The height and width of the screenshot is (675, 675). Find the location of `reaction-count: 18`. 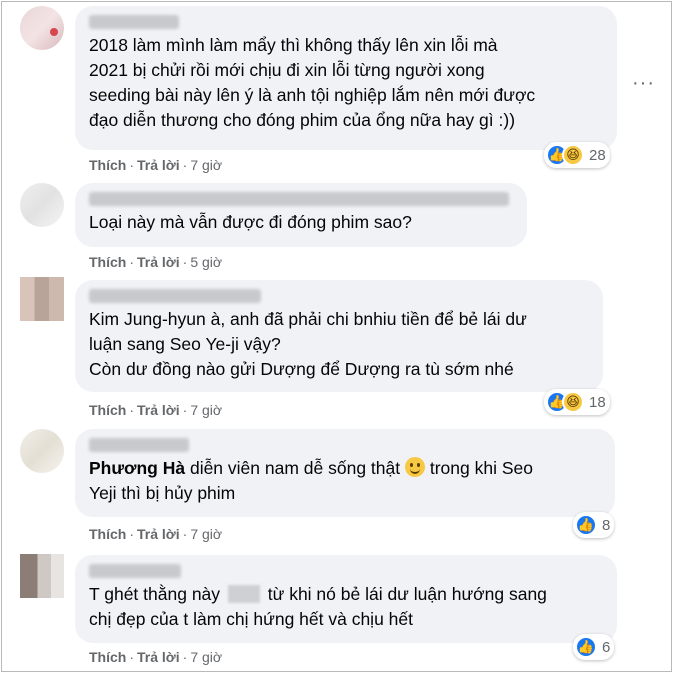

reaction-count: 18 is located at coordinates (597, 402).